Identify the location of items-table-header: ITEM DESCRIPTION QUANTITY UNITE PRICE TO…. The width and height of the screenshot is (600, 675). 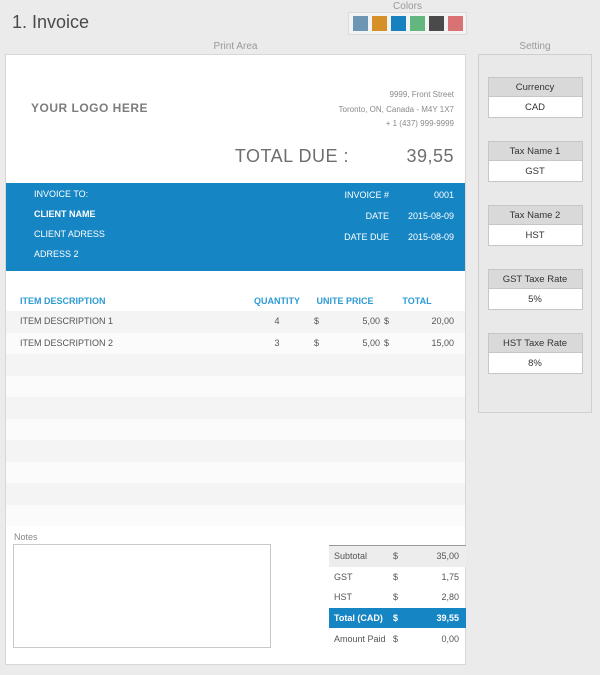
(235, 301).